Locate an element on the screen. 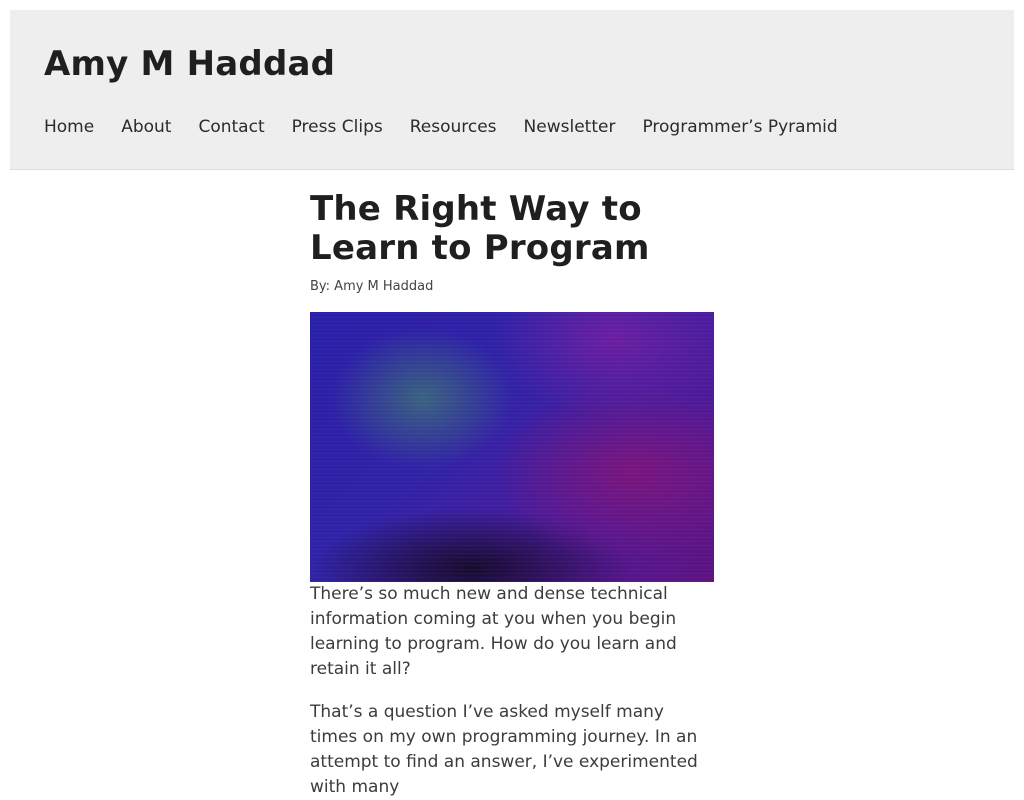 This screenshot has height=800, width=1024. post-title: The Right Way to Learn to Program is located at coordinates (480, 228).